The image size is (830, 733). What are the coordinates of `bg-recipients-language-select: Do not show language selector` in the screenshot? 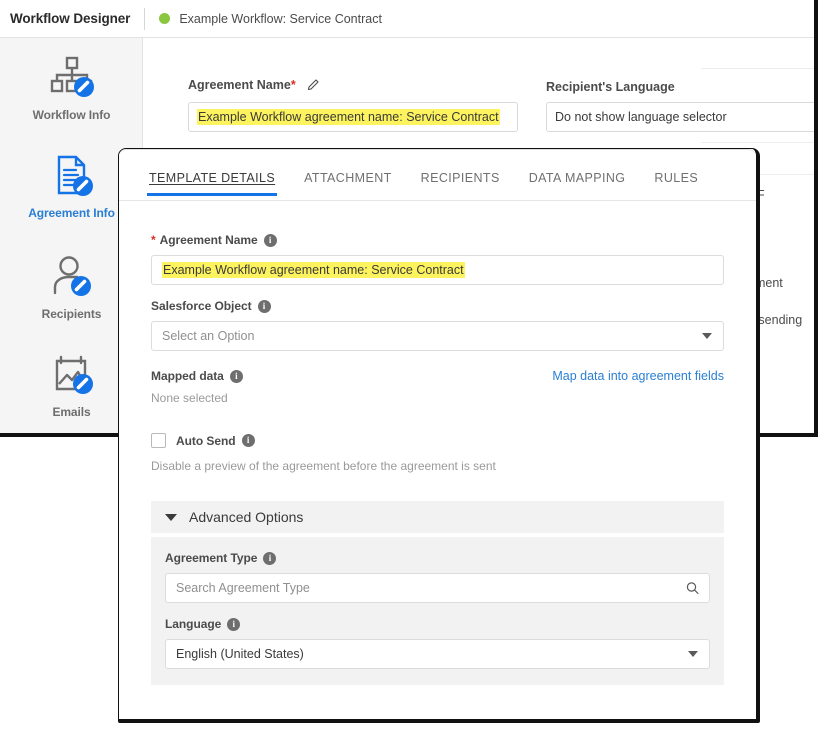 It's located at (680, 117).